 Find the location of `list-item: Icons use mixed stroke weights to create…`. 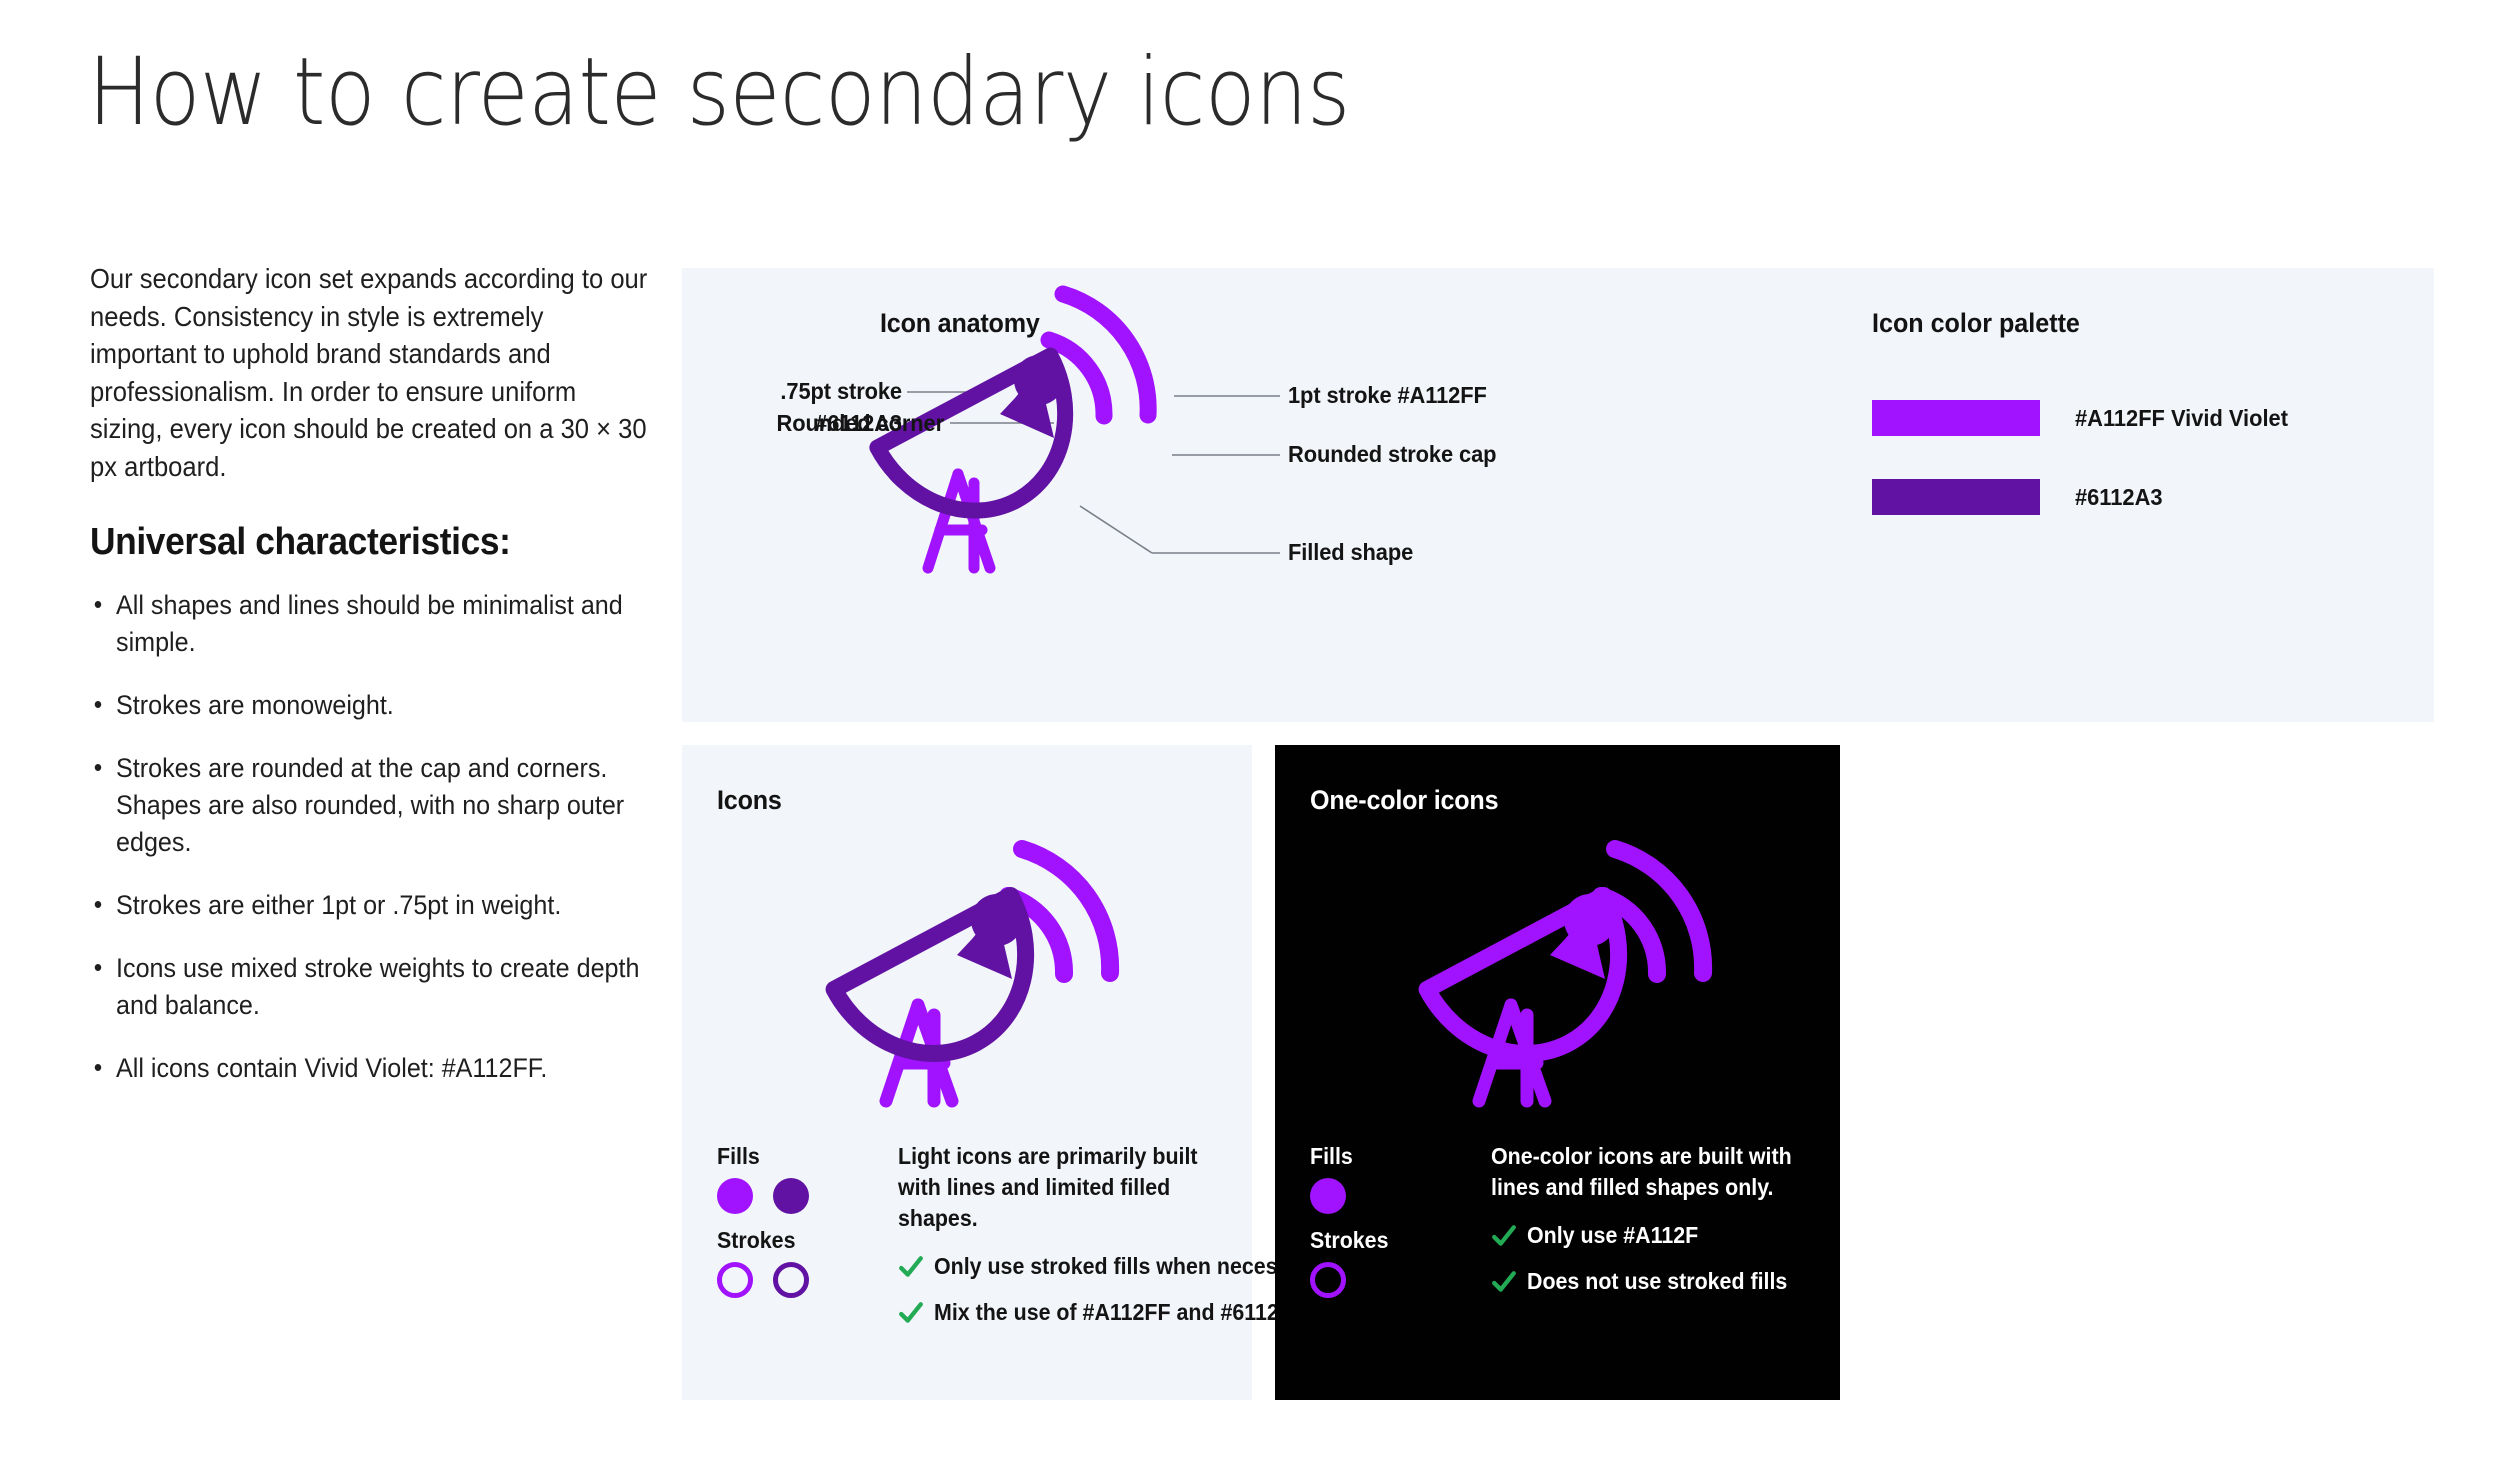

list-item: Icons use mixed stroke weights to create… is located at coordinates (369, 986).